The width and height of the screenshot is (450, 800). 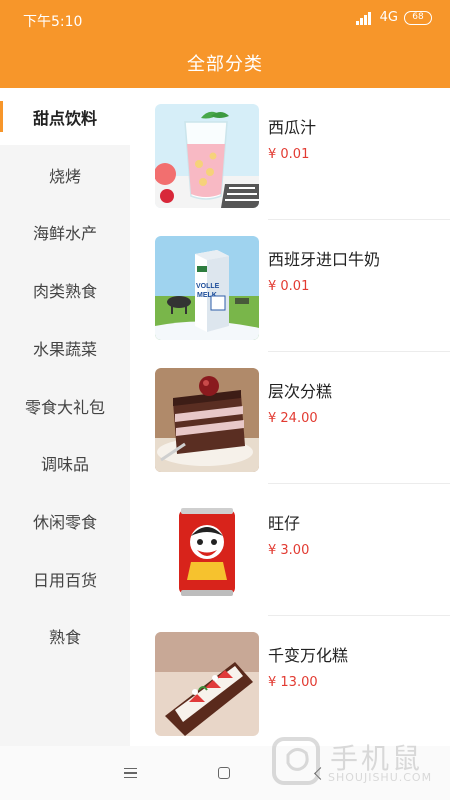 I want to click on product-item: 层次分糕 ¥ 24.00, so click(x=290, y=418).